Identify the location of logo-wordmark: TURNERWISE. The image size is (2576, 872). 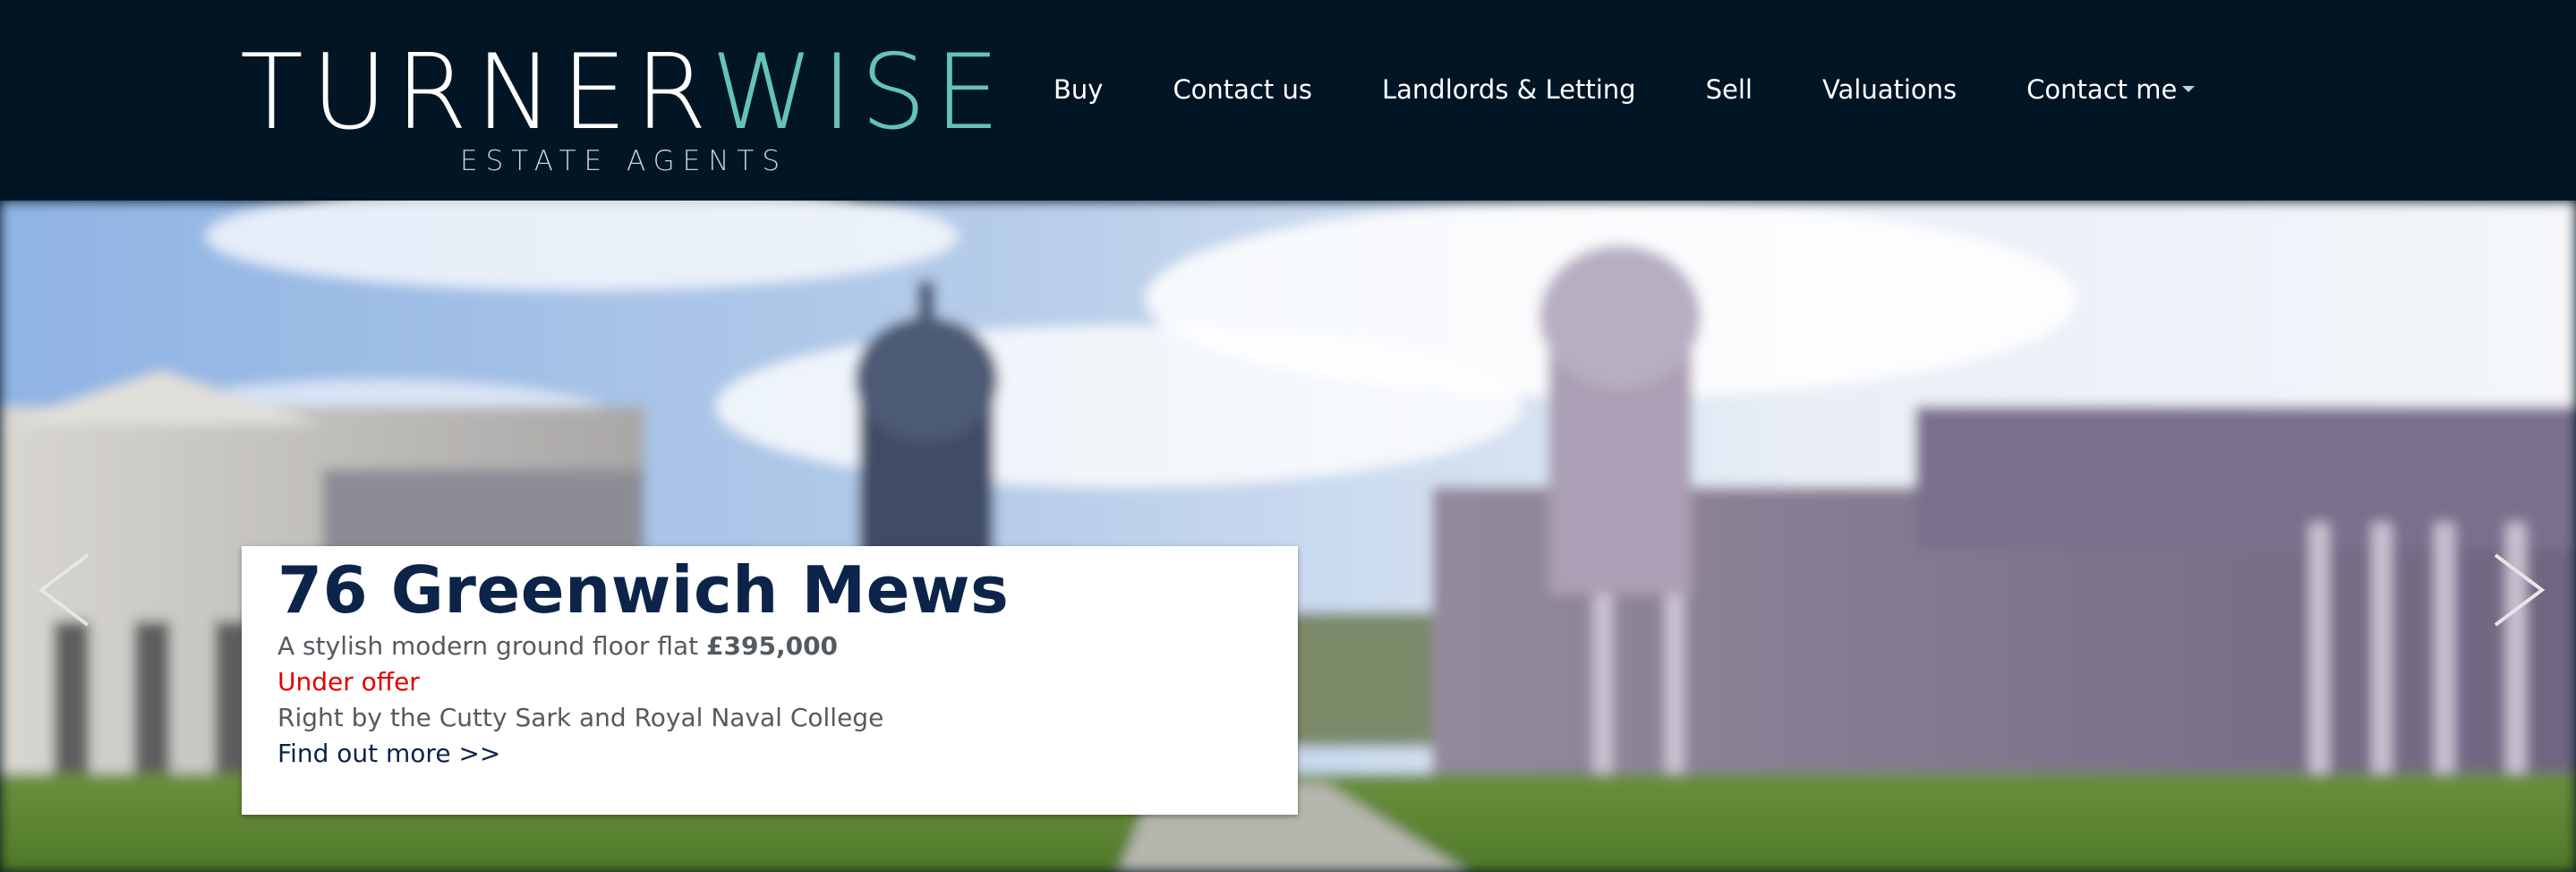
(624, 93).